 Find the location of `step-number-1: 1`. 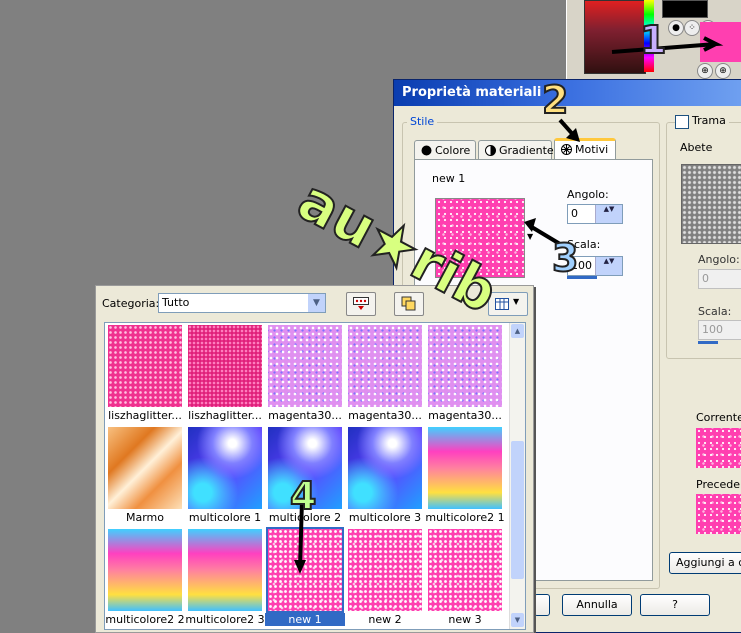

step-number-1: 1 is located at coordinates (653, 40).